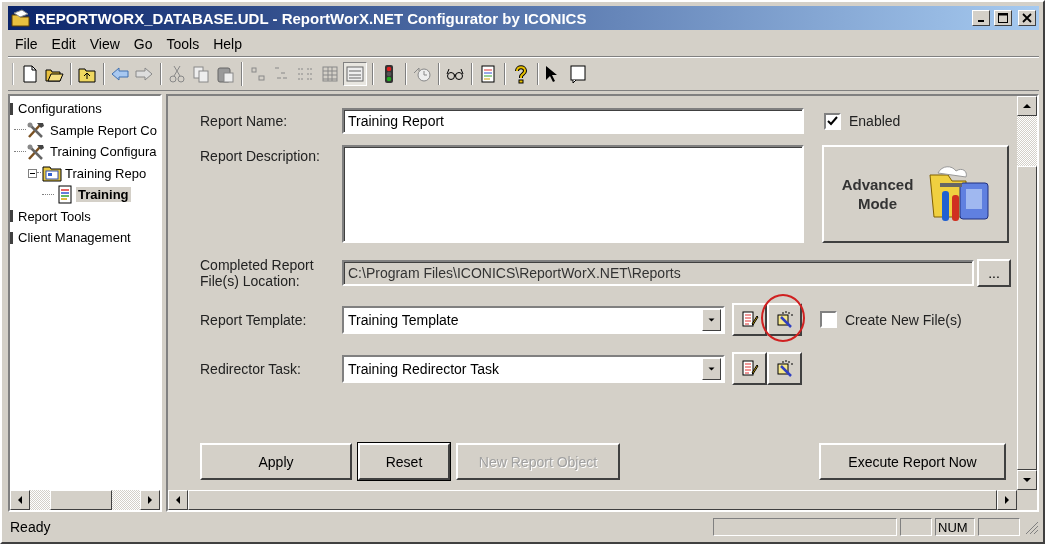 The height and width of the screenshot is (544, 1045). Describe the element at coordinates (981, 21) in the screenshot. I see `minimize-icon` at that location.